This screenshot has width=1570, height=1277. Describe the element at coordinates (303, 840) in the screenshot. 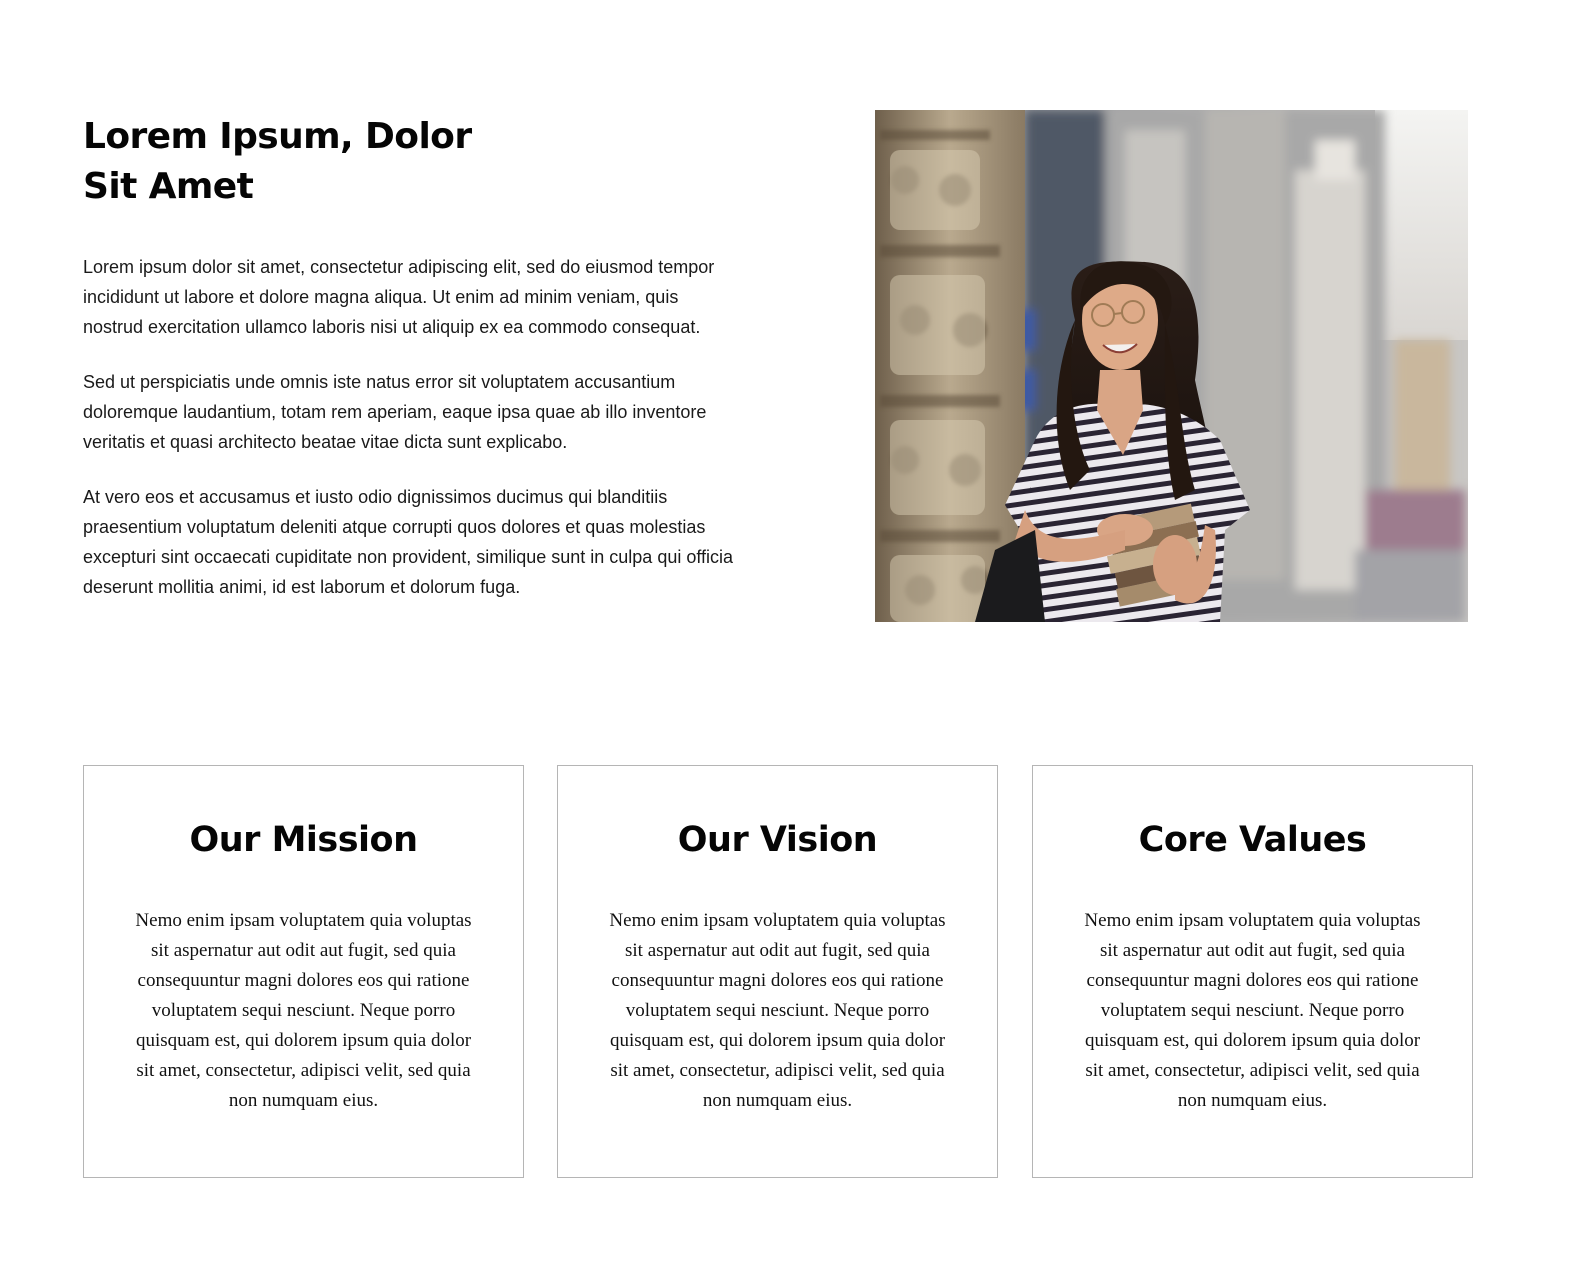

I see `mission-card-title: Our Mission` at that location.